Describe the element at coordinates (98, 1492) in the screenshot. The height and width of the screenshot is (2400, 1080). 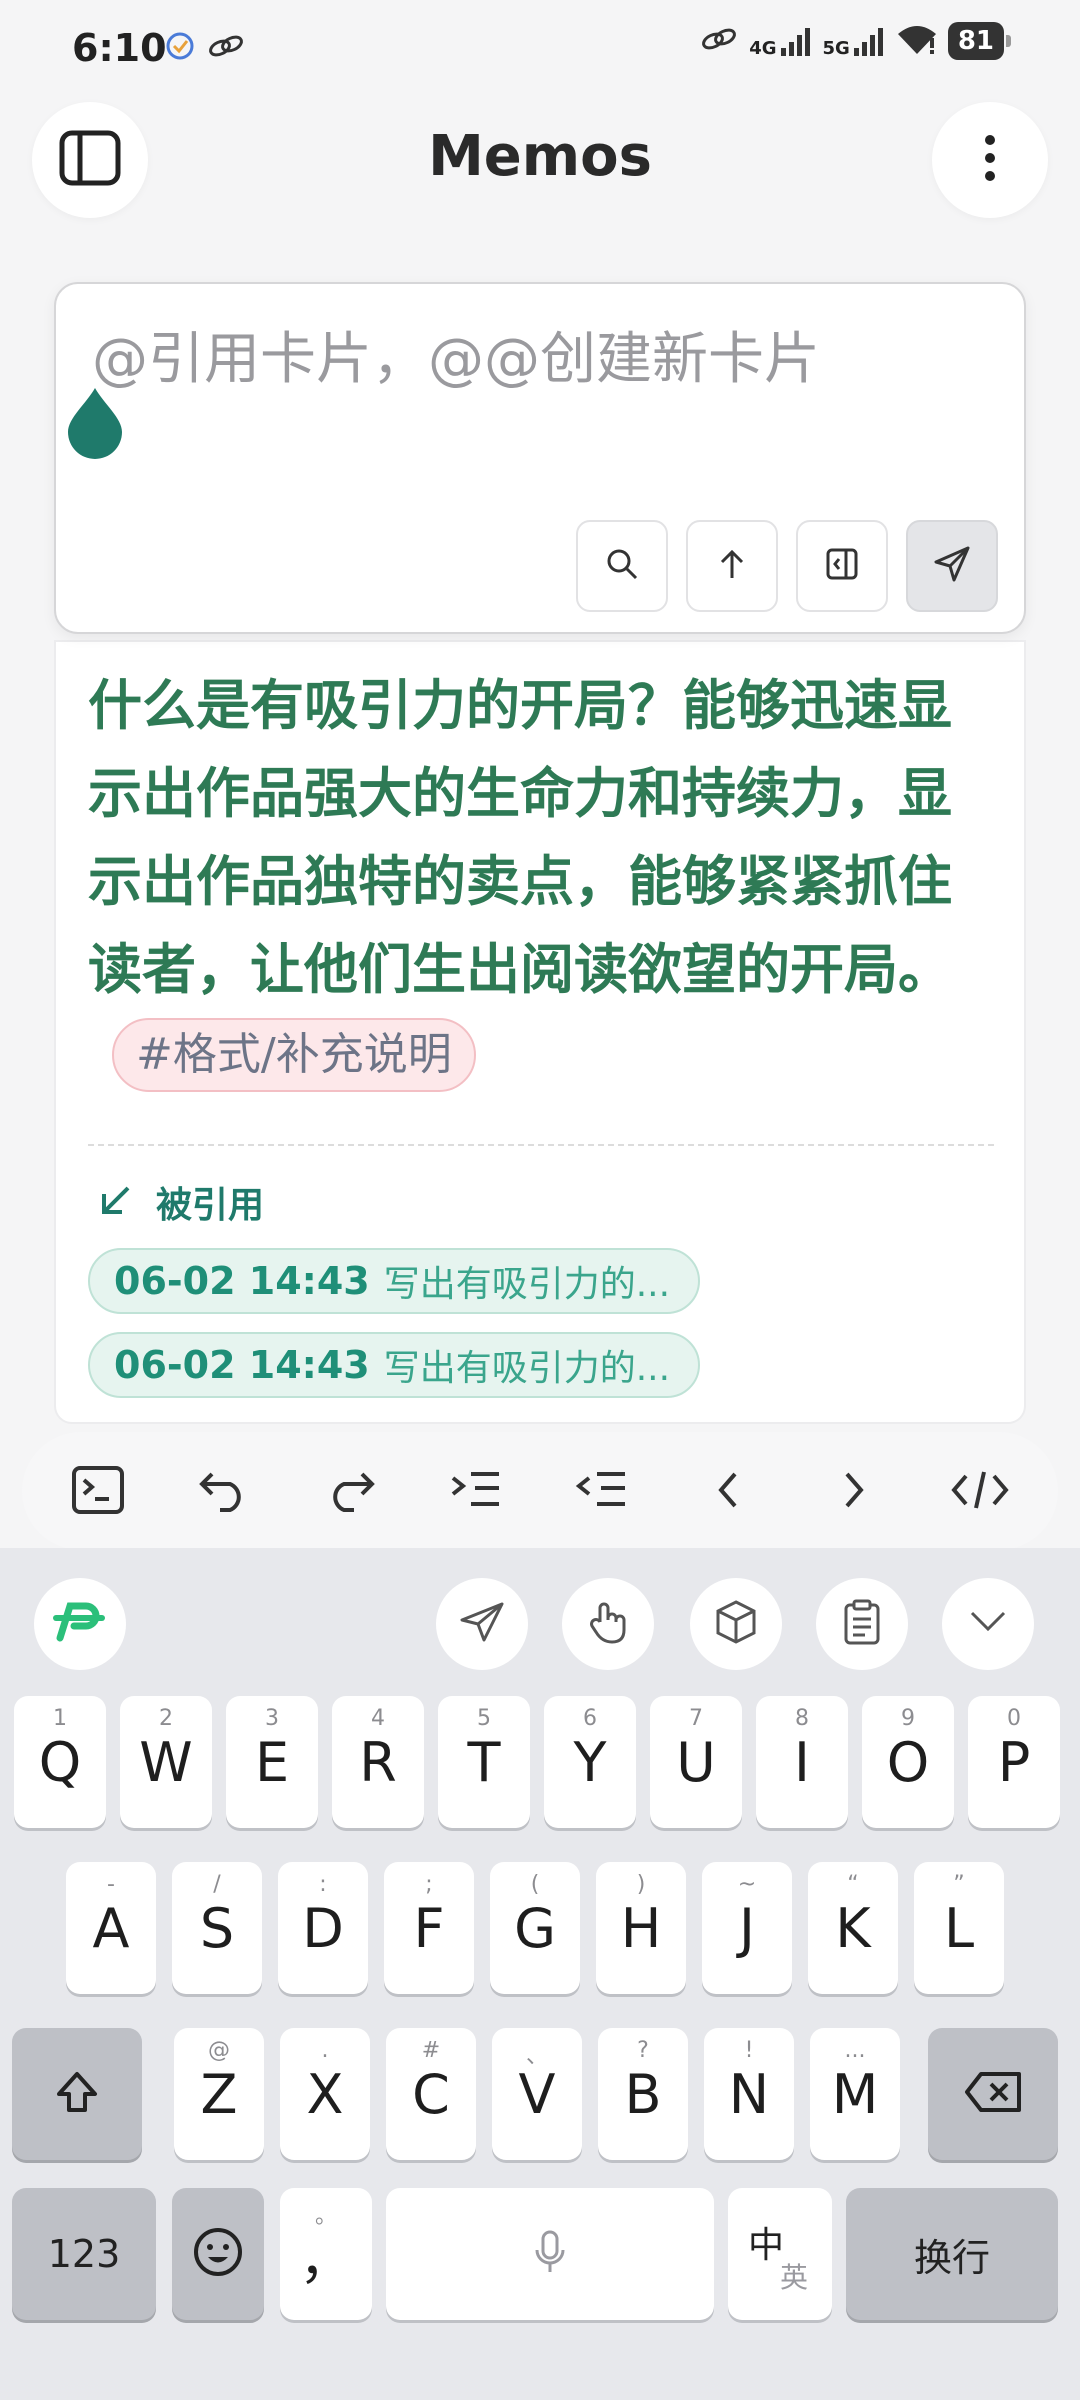
I see `terminal-button` at that location.